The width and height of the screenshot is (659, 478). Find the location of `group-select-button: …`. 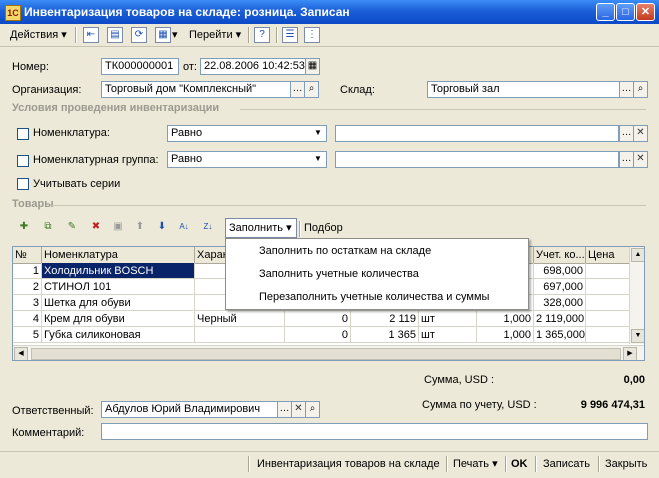

group-select-button: … is located at coordinates (626, 159).